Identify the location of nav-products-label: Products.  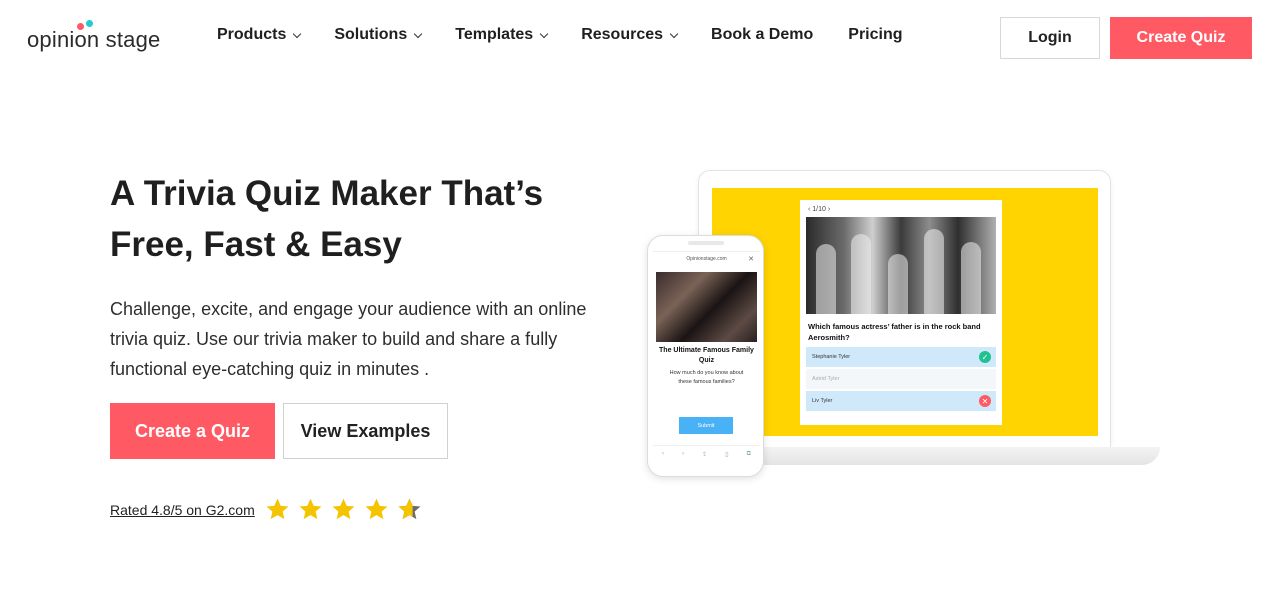
(252, 34).